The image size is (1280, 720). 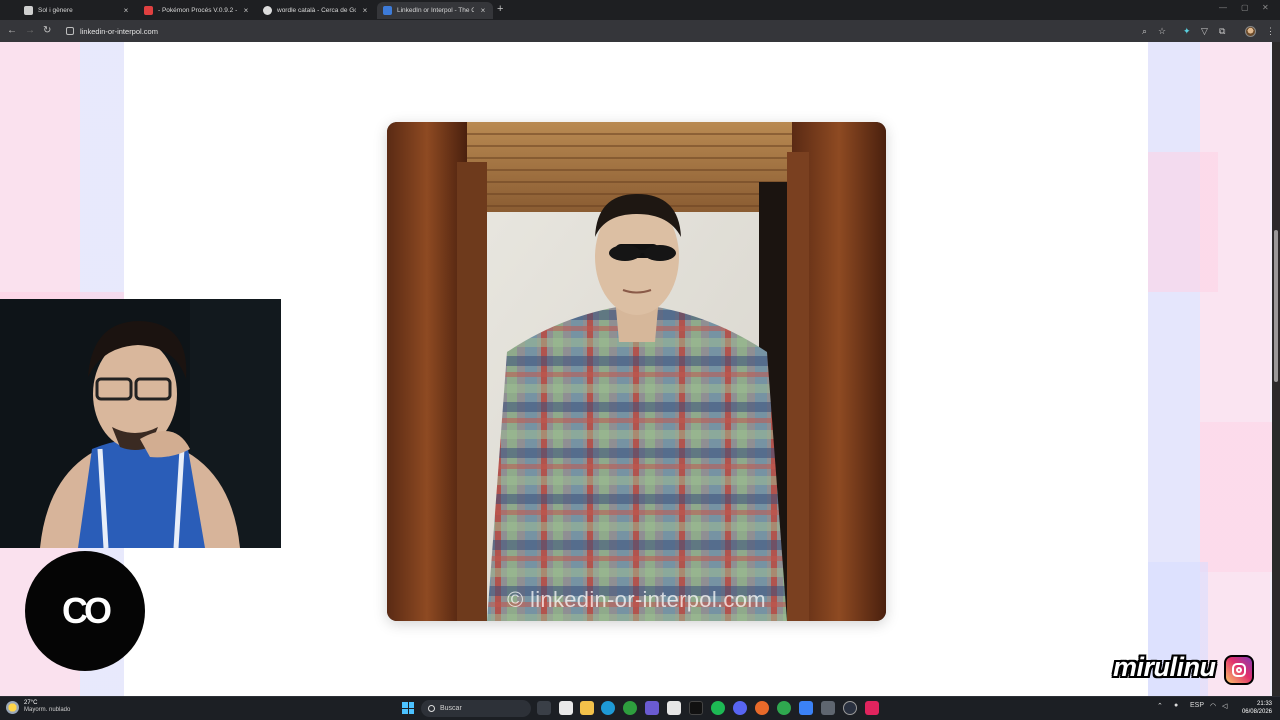 I want to click on weather-icon, so click(x=12, y=707).